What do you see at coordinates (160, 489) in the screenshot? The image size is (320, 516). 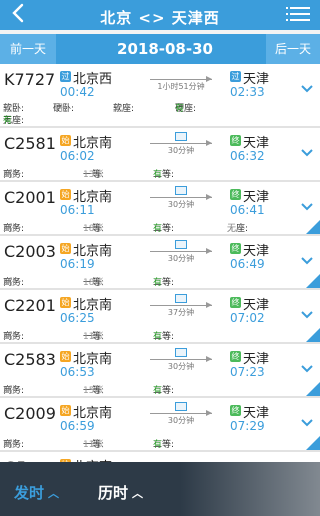 I see `bottom-sort-bar: 发时 ︿ 历时 ︿` at bounding box center [160, 489].